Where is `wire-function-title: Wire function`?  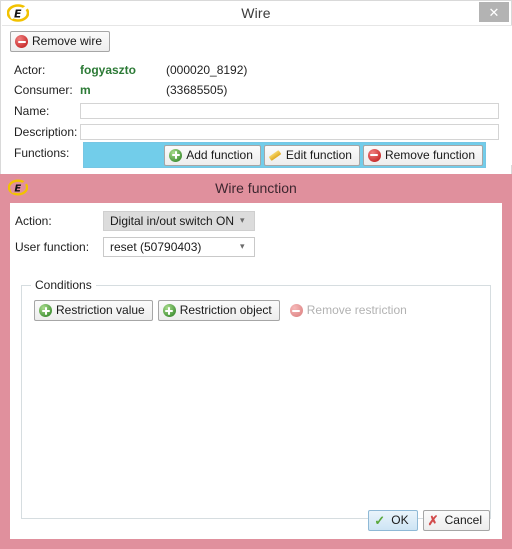 wire-function-title: Wire function is located at coordinates (256, 188).